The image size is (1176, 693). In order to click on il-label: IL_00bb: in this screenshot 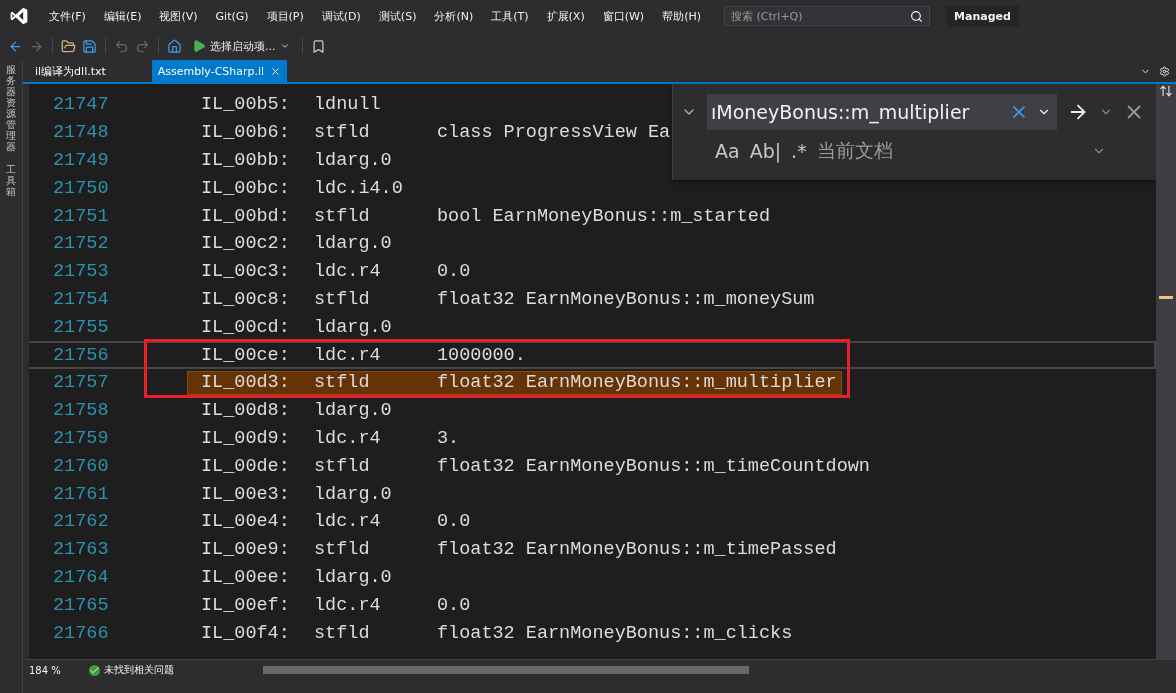, I will do `click(246, 160)`.